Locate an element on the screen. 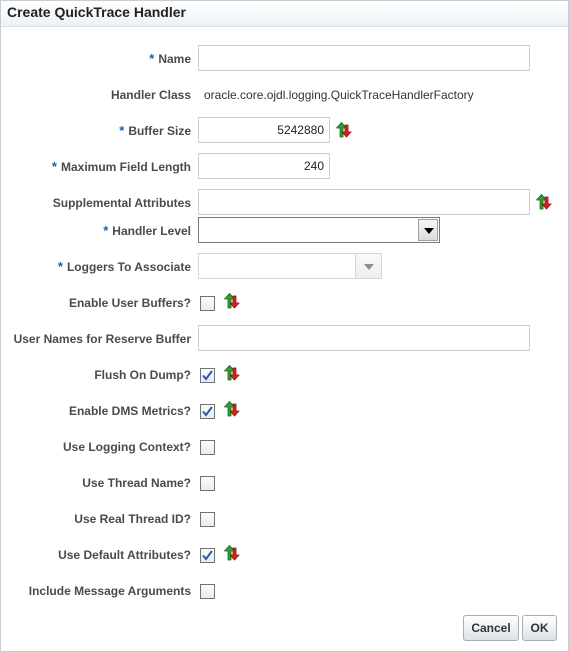 This screenshot has height=652, width=569. row-enable-user-buffers: Enable User Buffers? is located at coordinates (284, 303).